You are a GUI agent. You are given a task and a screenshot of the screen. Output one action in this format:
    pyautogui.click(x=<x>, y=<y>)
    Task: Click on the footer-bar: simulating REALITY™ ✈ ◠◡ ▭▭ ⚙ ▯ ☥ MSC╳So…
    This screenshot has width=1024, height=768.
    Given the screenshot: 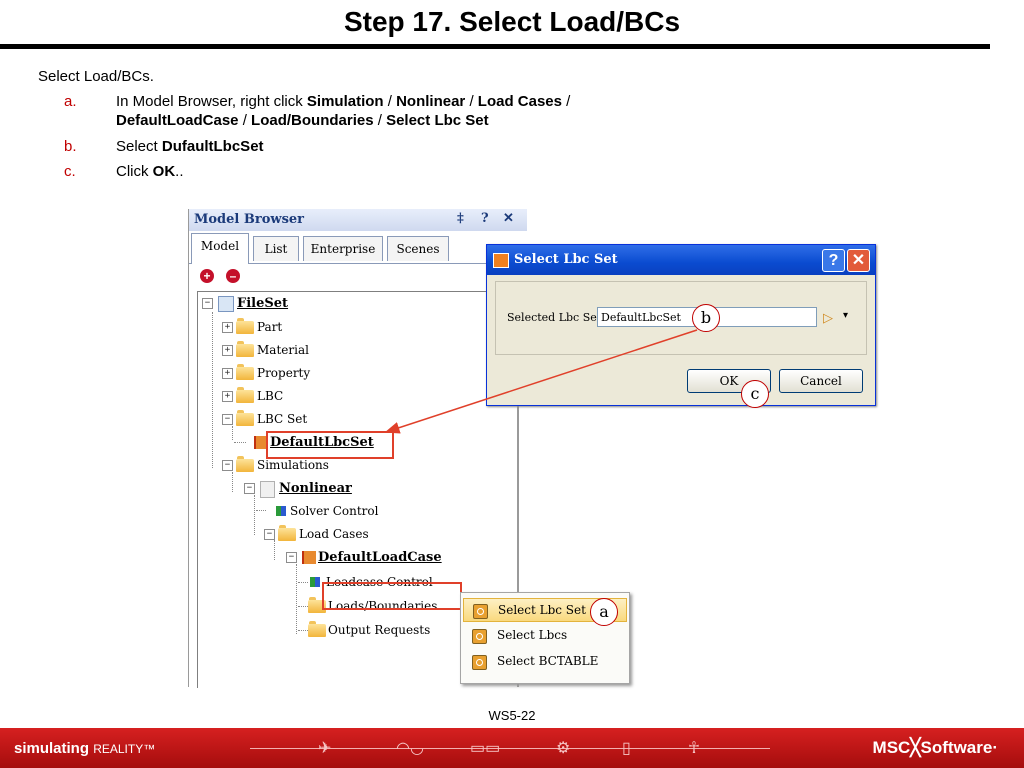 What is the action you would take?
    pyautogui.click(x=512, y=748)
    